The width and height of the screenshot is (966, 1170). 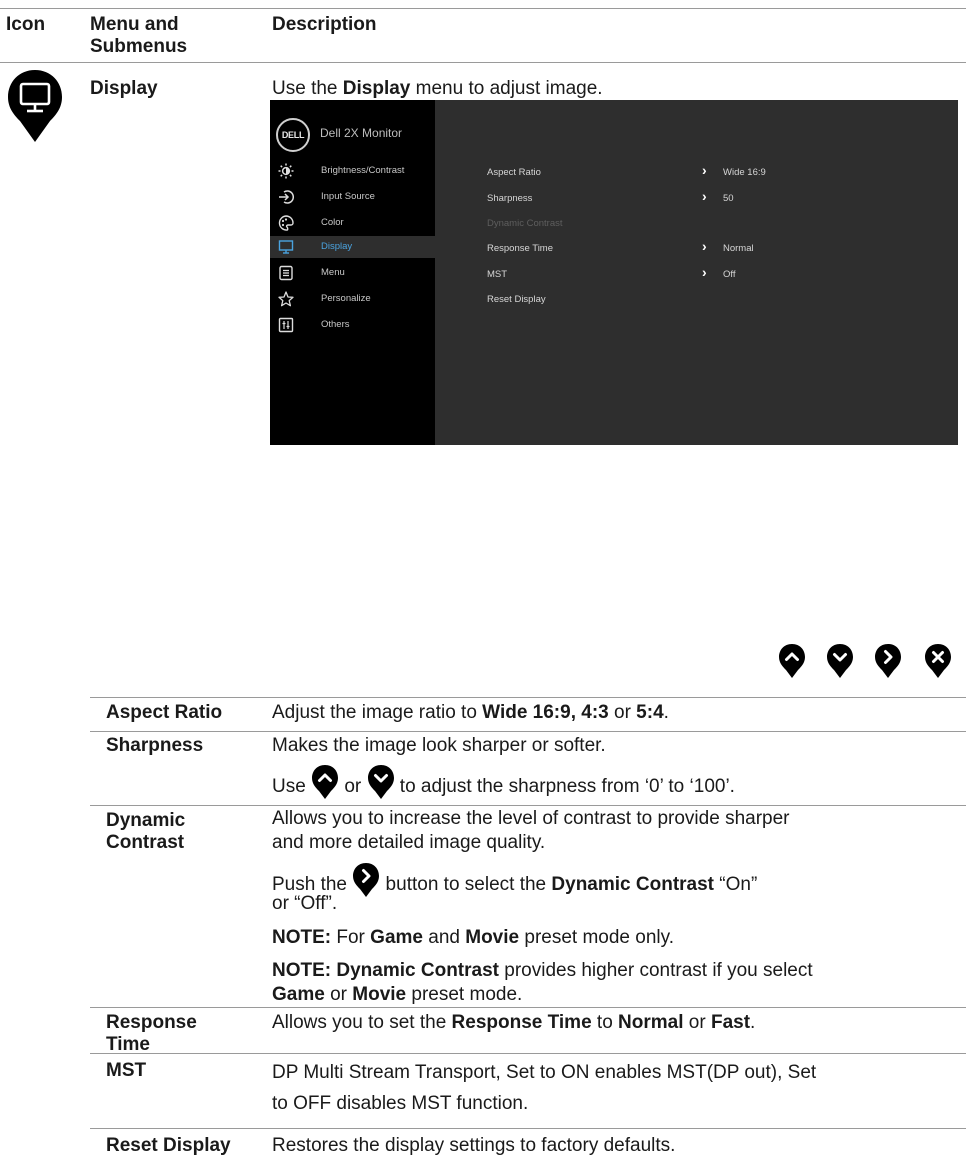 I want to click on osd-menu-others: Others, so click(x=352, y=325).